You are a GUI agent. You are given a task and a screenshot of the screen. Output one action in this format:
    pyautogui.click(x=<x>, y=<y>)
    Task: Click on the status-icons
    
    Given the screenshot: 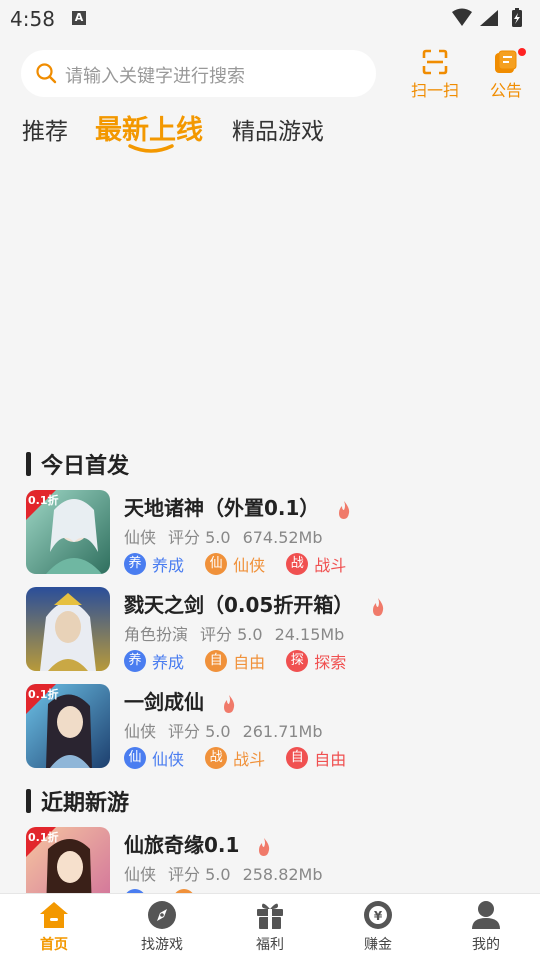 What is the action you would take?
    pyautogui.click(x=490, y=20)
    